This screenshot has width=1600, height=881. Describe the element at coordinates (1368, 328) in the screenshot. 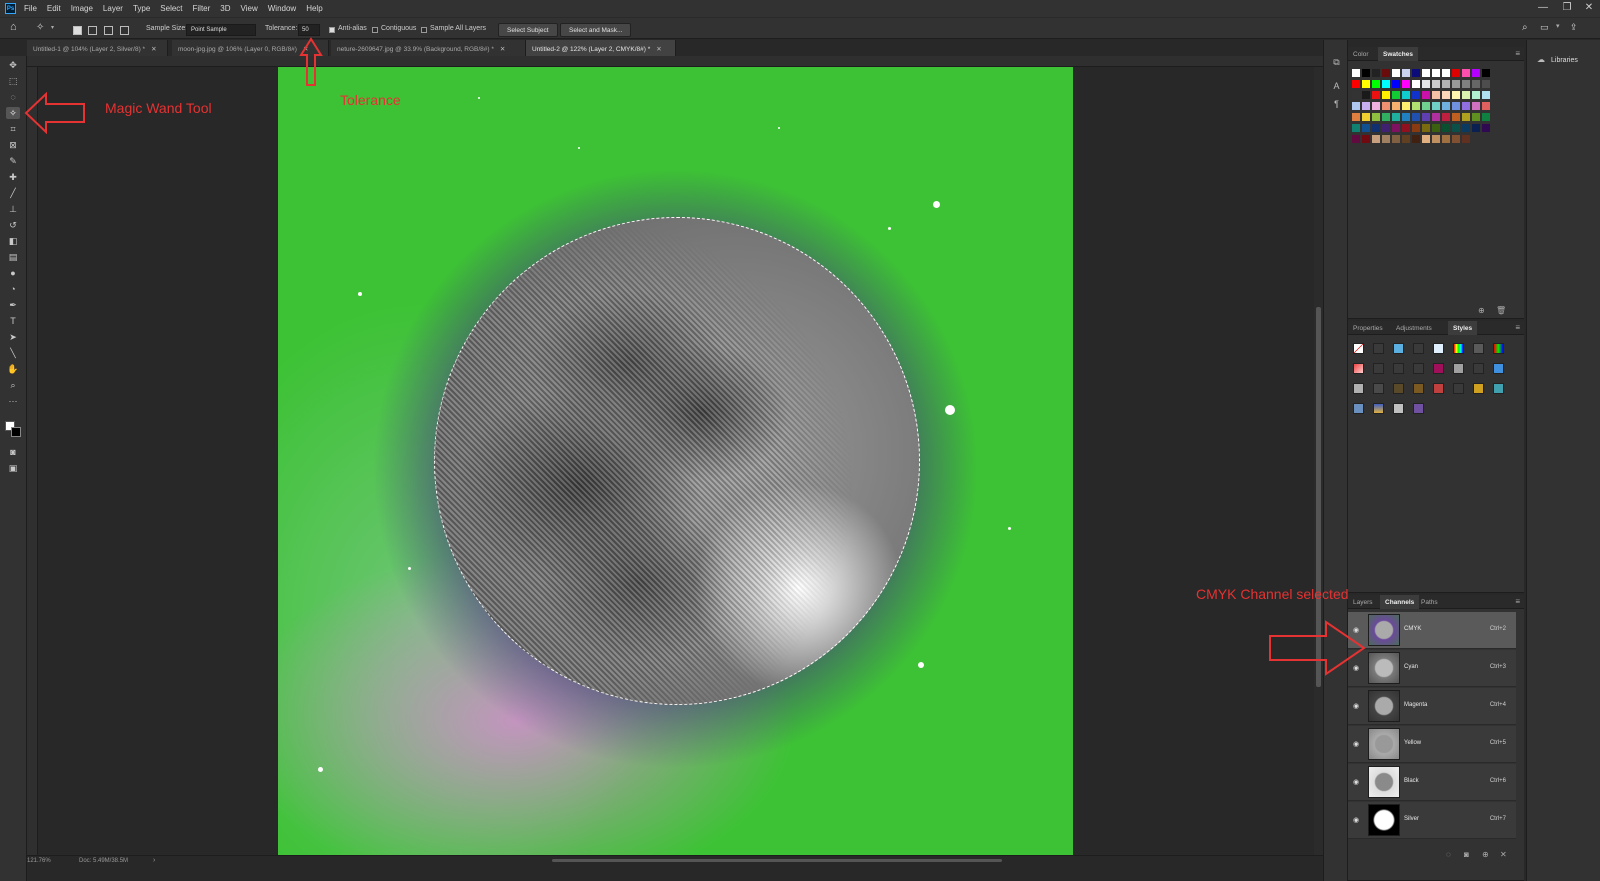

I see `tab-properties: Properties` at that location.